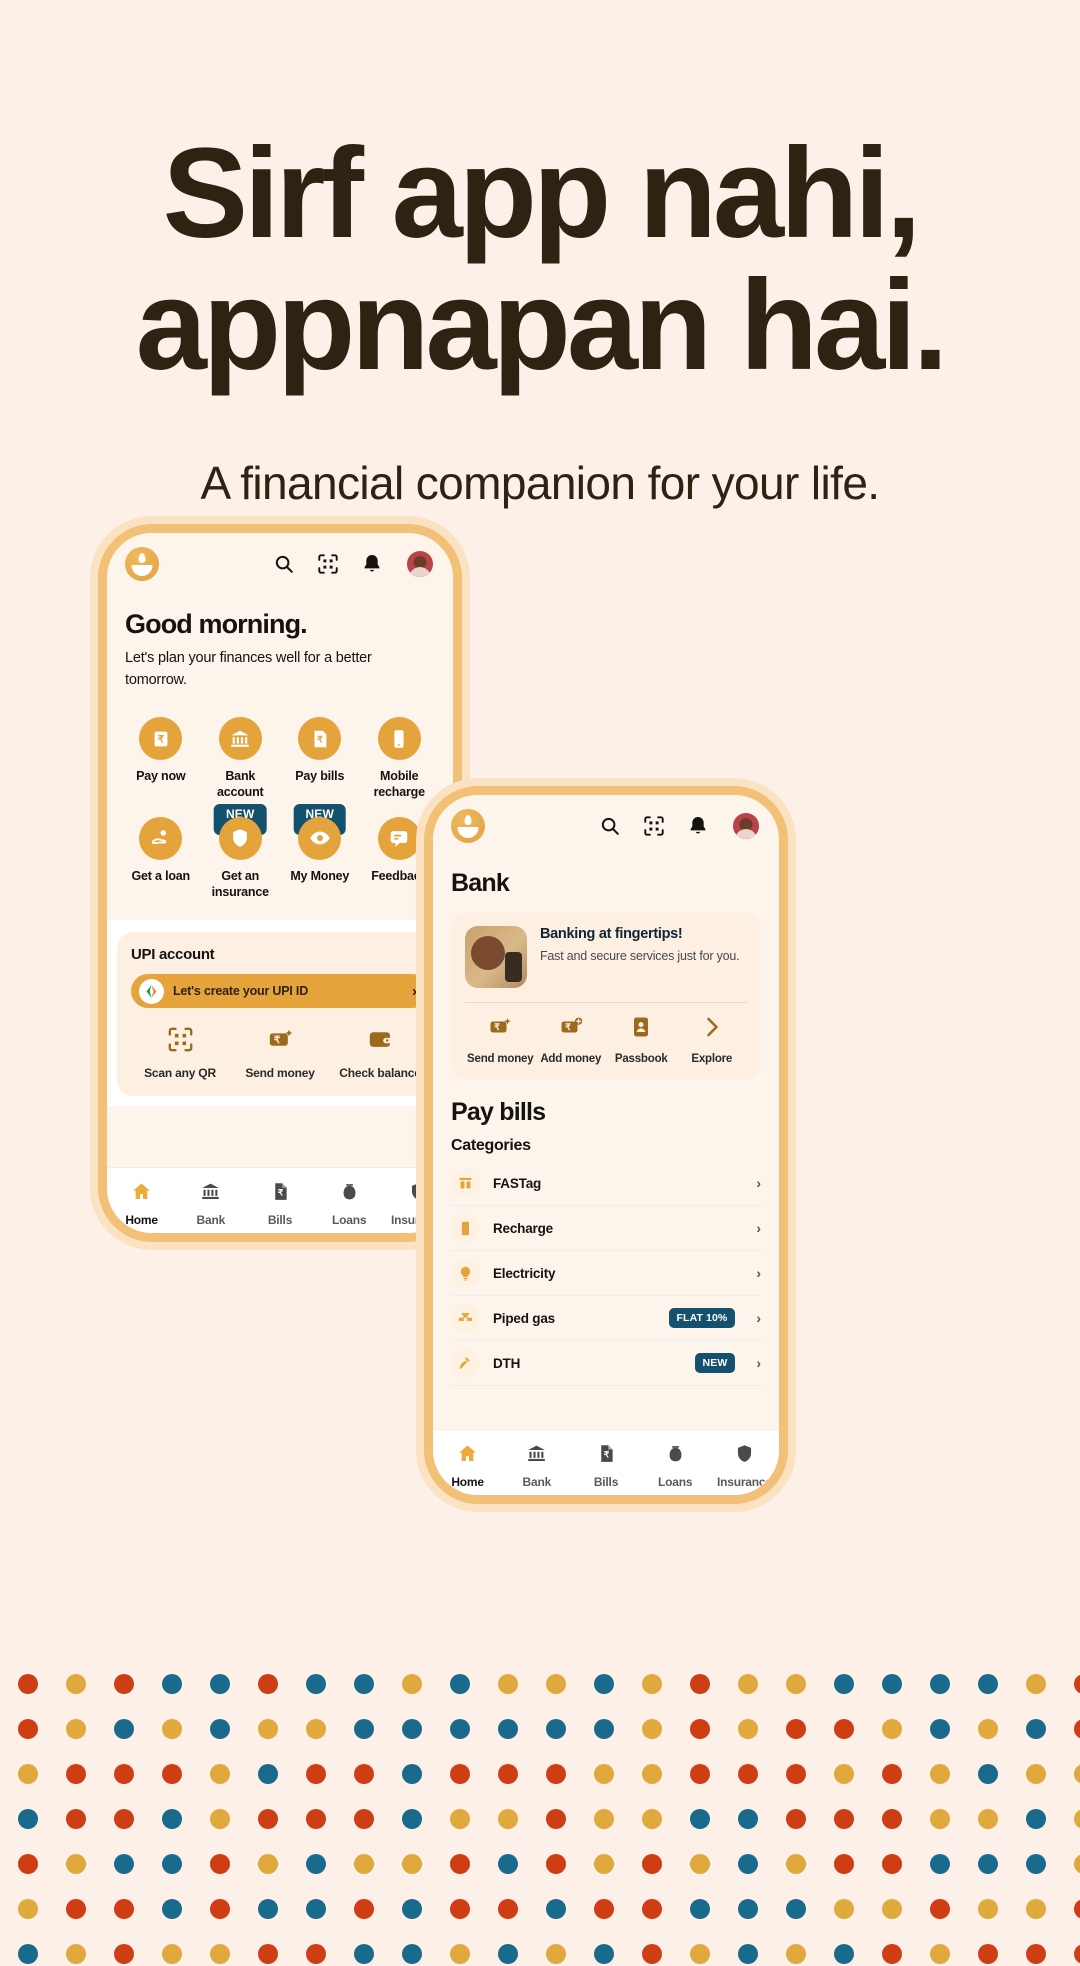 Image resolution: width=1080 pixels, height=1966 pixels. I want to click on bank-action-add-money: ₹ Add money, so click(571, 1040).